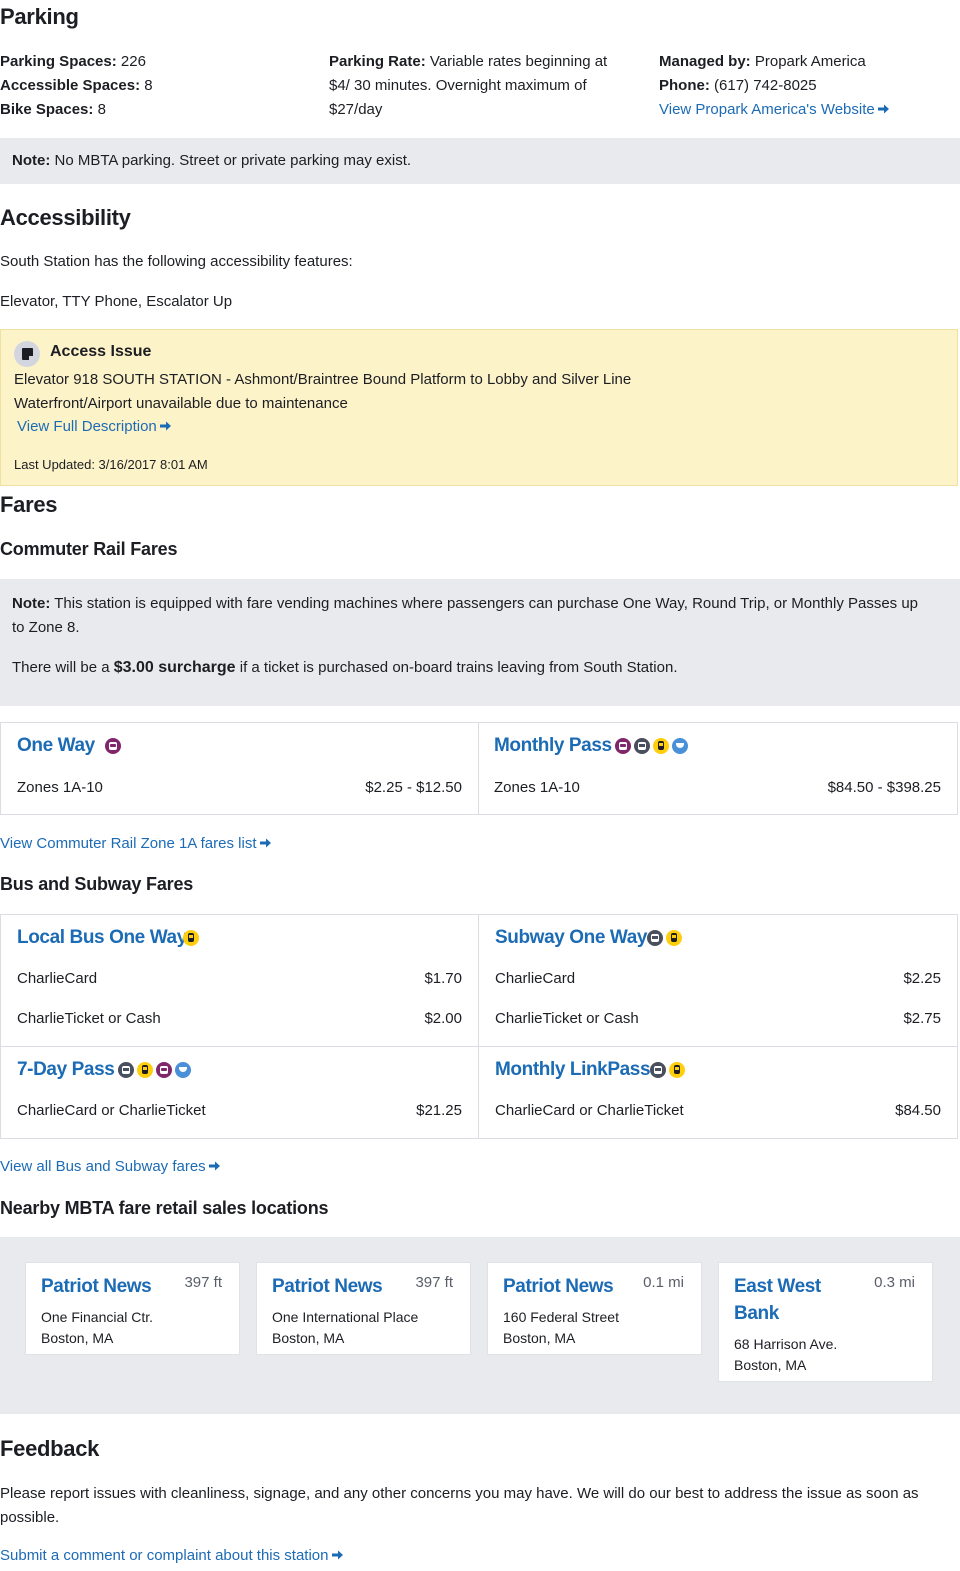  I want to click on address-line-2: Boston, MA, so click(770, 1365).